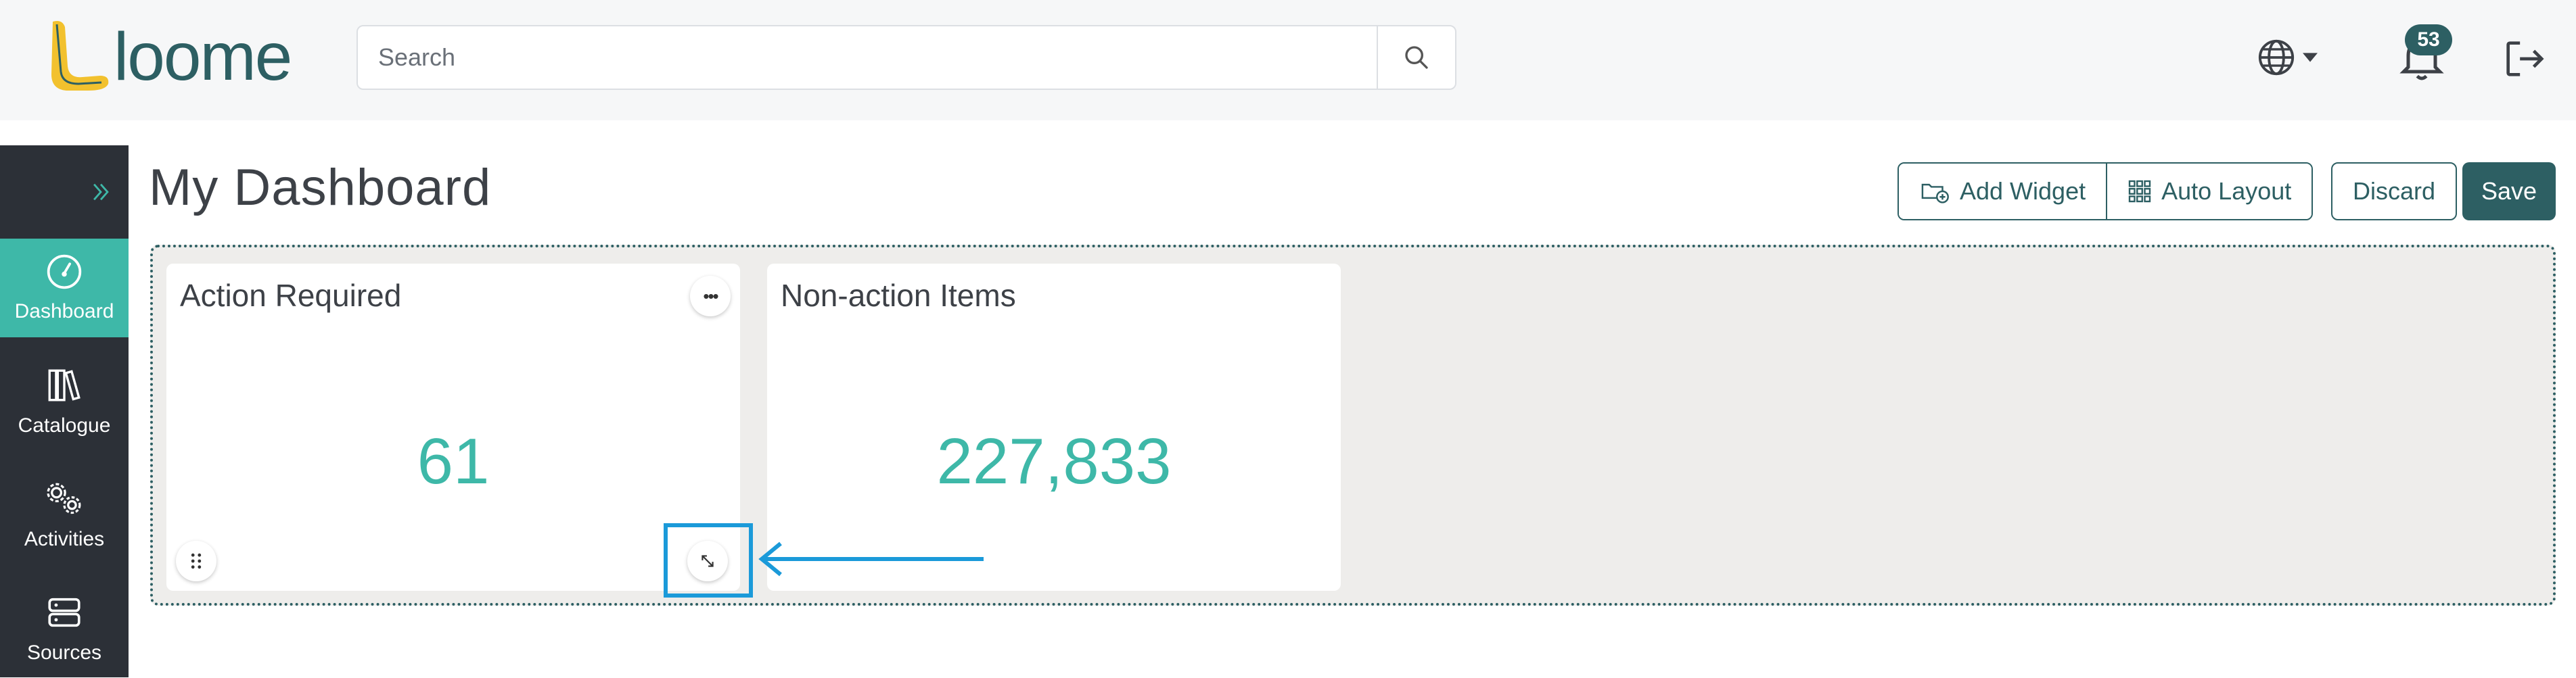 The height and width of the screenshot is (678, 2576). I want to click on widget-toolbar: Add Widget Auto Layout, so click(2106, 191).